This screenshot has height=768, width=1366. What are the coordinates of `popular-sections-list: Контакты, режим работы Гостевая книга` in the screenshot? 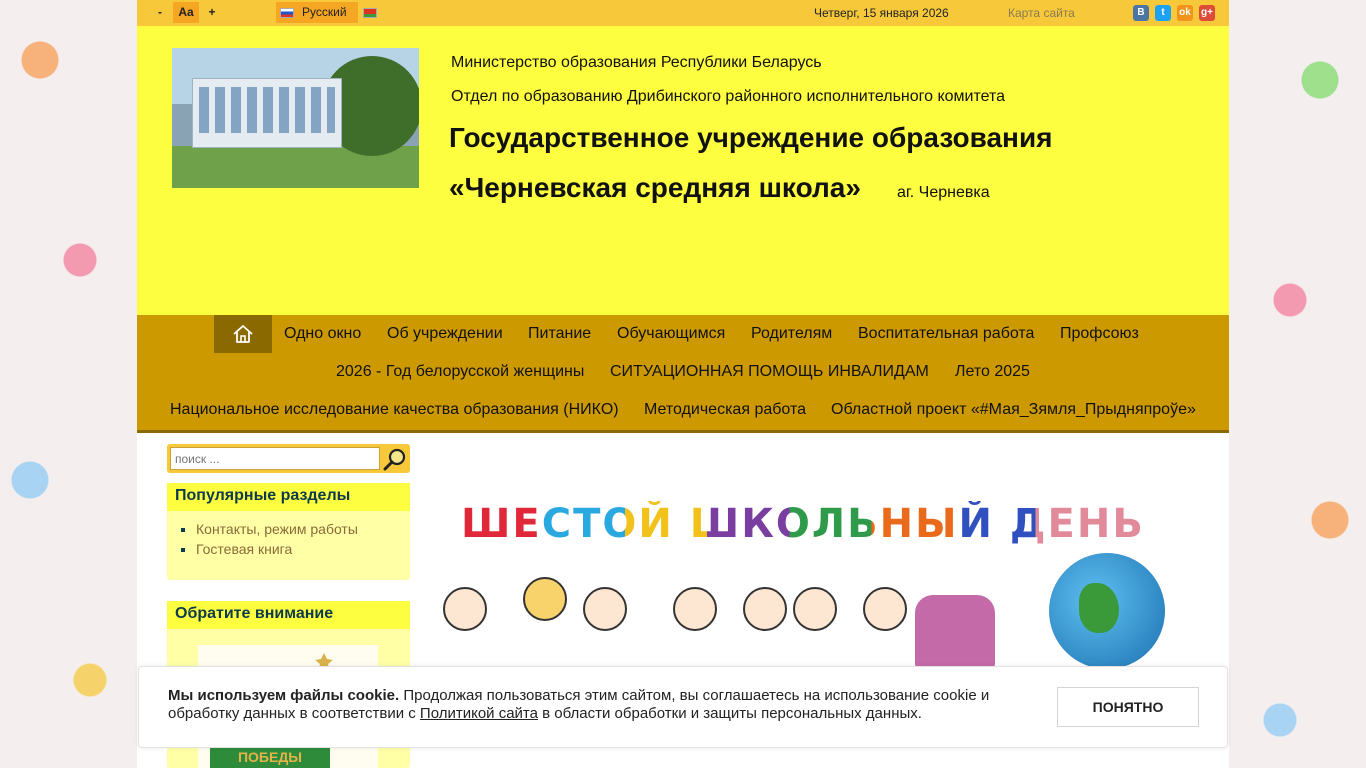 It's located at (288, 534).